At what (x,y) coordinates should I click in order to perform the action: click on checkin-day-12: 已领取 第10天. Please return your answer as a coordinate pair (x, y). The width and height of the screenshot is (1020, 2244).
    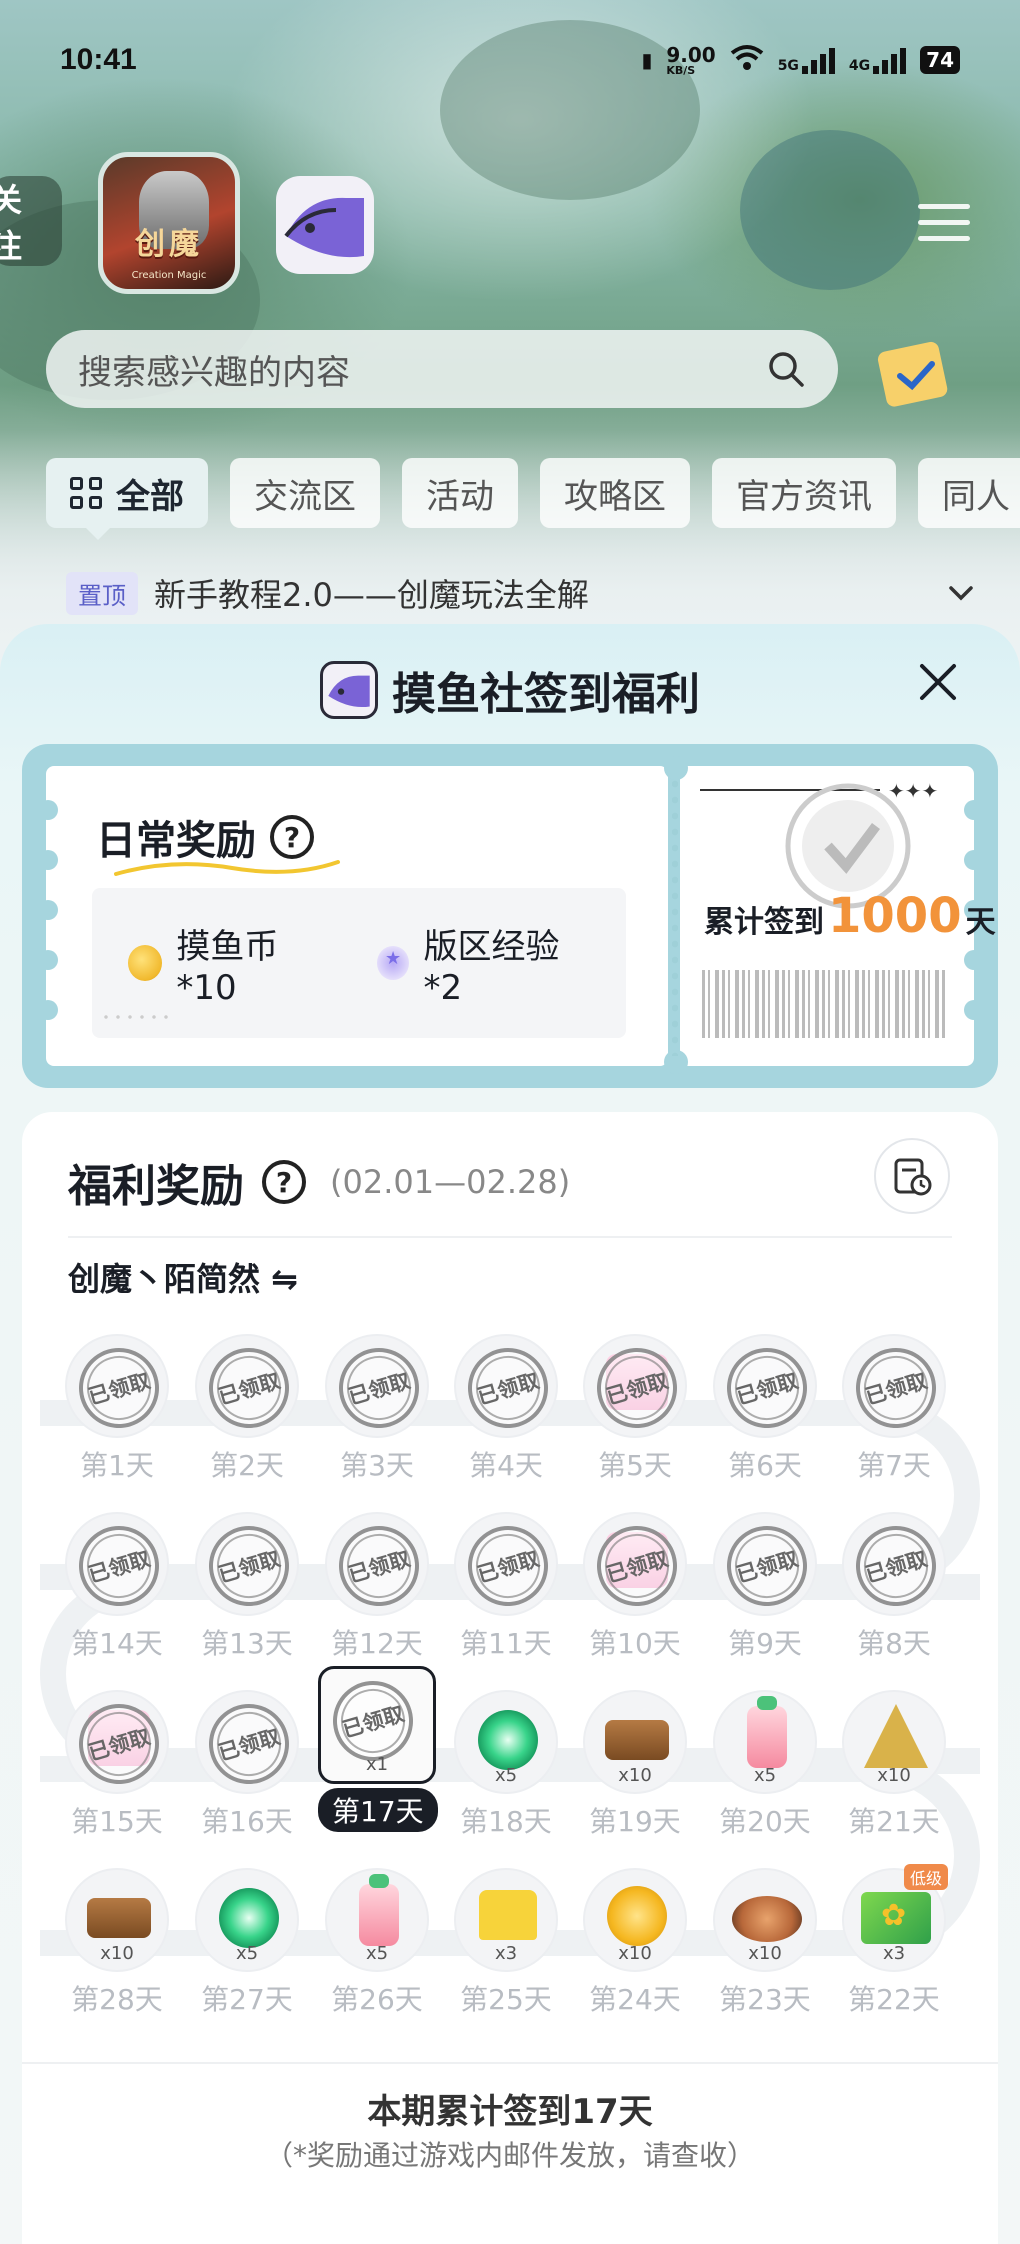
    Looking at the image, I should click on (635, 1587).